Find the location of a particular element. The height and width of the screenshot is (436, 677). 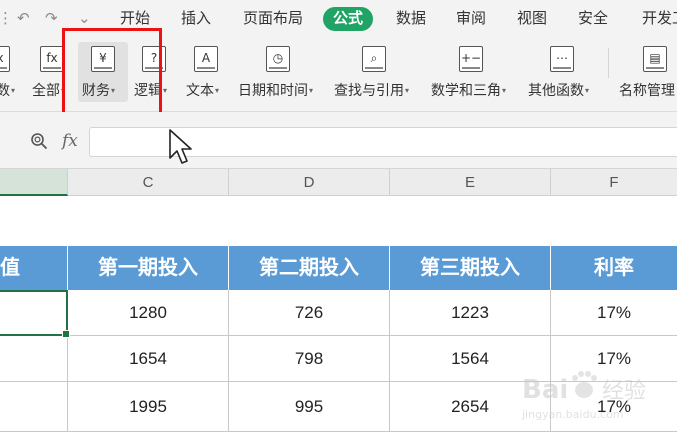

ribbon-separator is located at coordinates (608, 63).